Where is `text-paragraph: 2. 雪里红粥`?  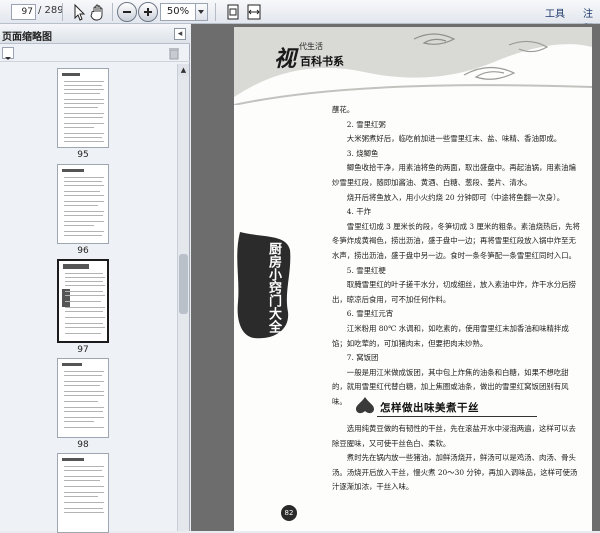
text-paragraph: 2. 雪里红粥 is located at coordinates (366, 124).